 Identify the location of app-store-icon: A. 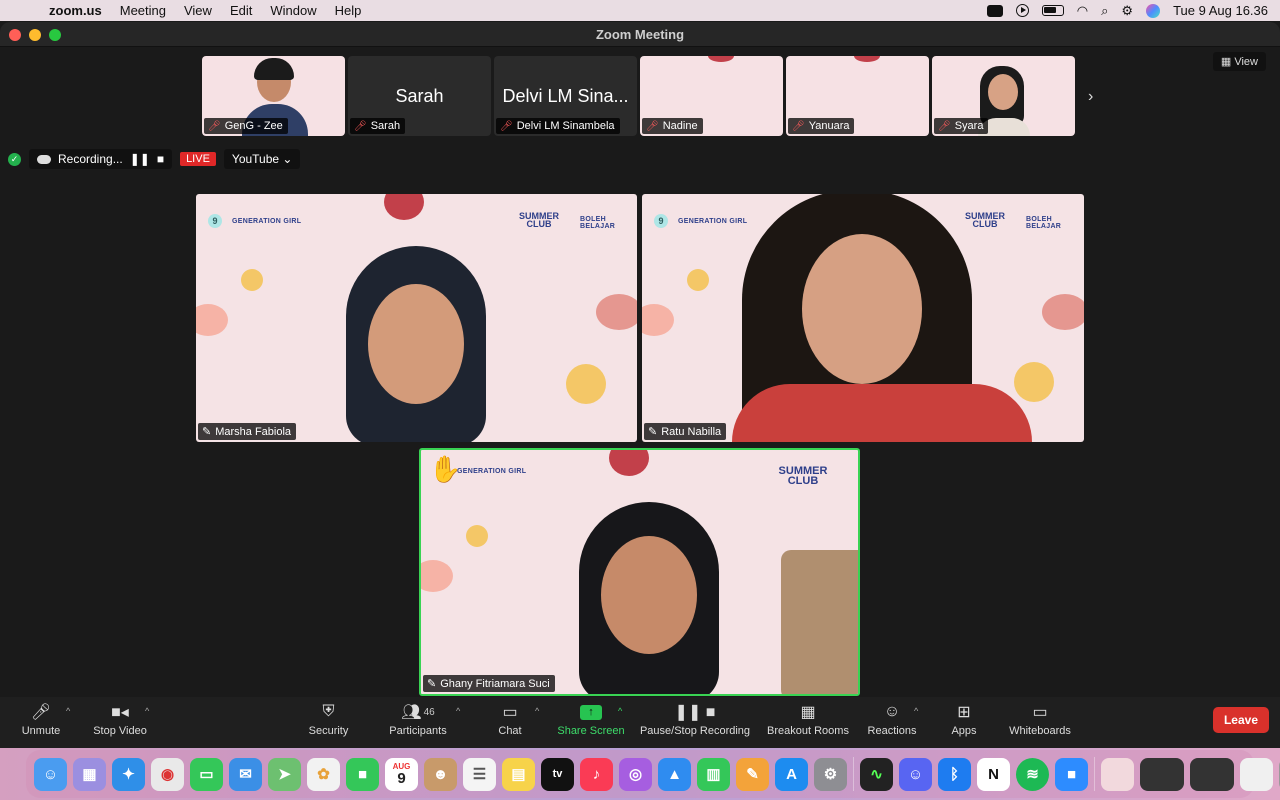
(791, 774).